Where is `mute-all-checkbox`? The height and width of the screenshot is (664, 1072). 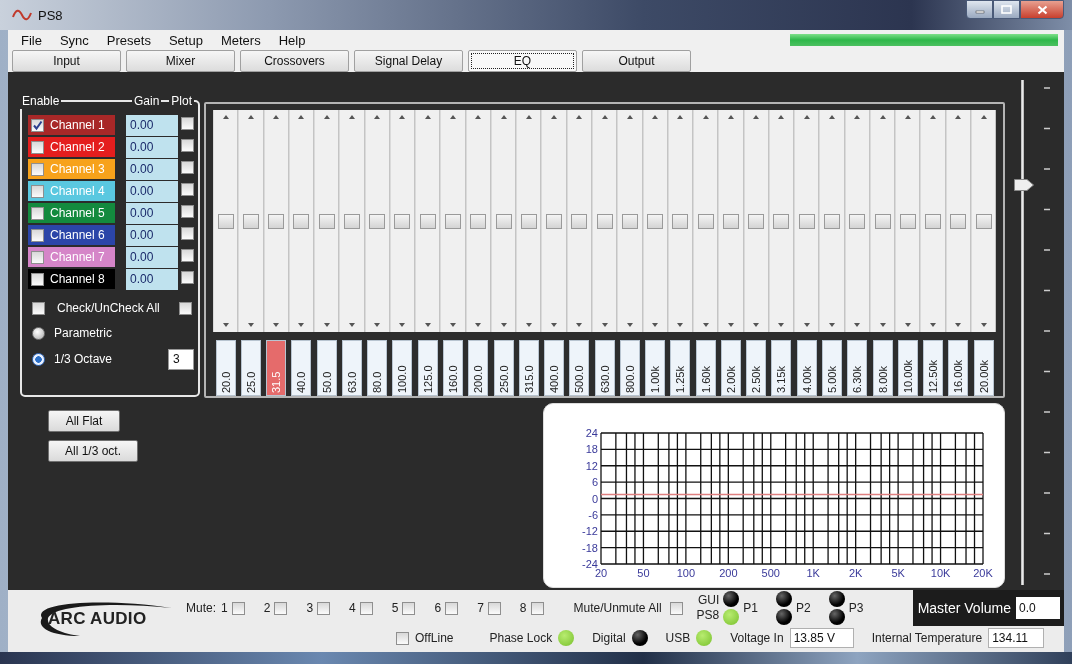
mute-all-checkbox is located at coordinates (676, 608).